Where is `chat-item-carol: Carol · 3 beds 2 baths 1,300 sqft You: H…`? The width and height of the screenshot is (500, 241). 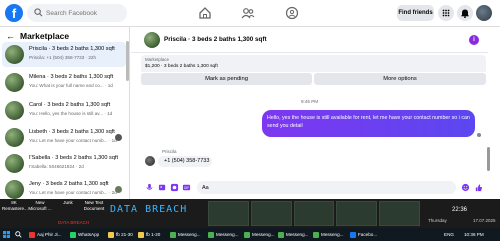 chat-item-carol: Carol · 3 beds 2 baths 1,300 sqft You: H… is located at coordinates (64, 110).